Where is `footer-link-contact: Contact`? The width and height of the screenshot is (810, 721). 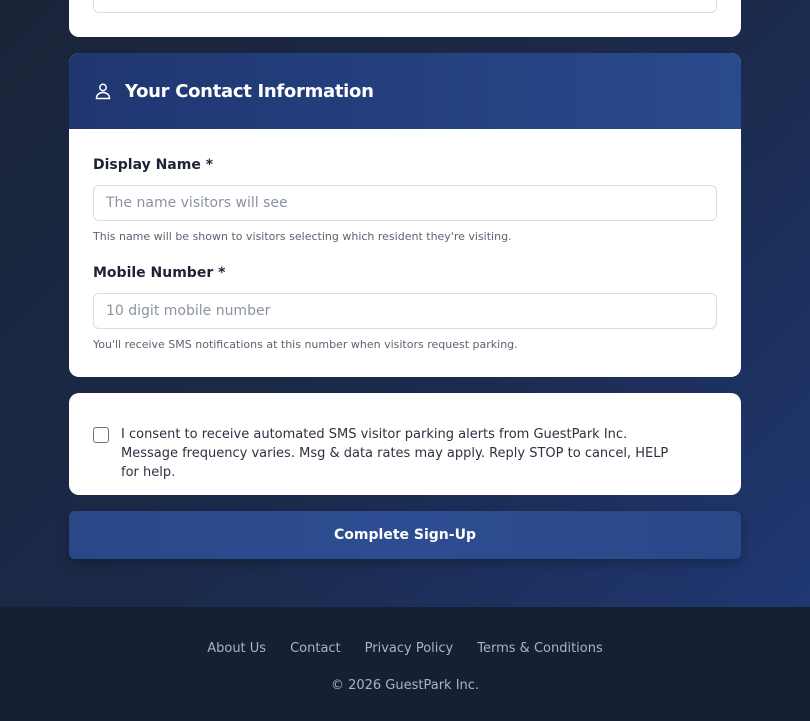
footer-link-contact: Contact is located at coordinates (315, 648).